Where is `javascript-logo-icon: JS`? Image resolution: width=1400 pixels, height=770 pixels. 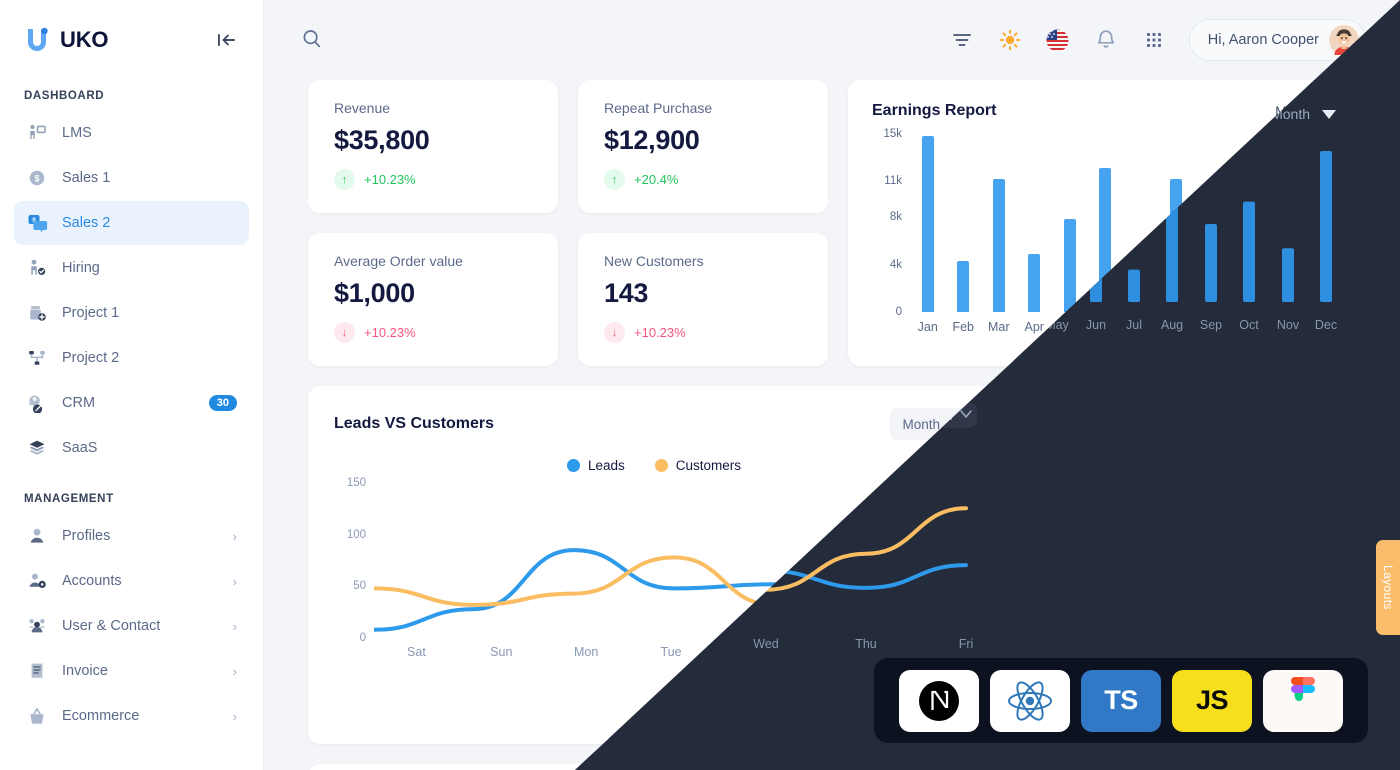 javascript-logo-icon: JS is located at coordinates (1212, 700).